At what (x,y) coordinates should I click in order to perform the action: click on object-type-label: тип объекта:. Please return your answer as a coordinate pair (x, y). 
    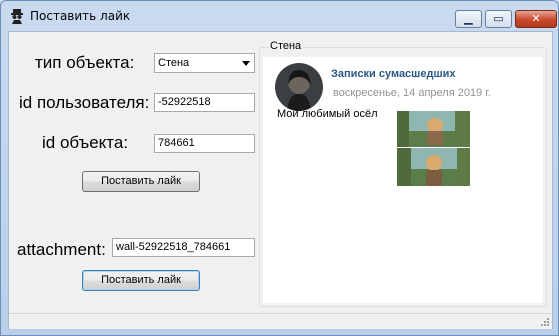
    Looking at the image, I should click on (85, 62).